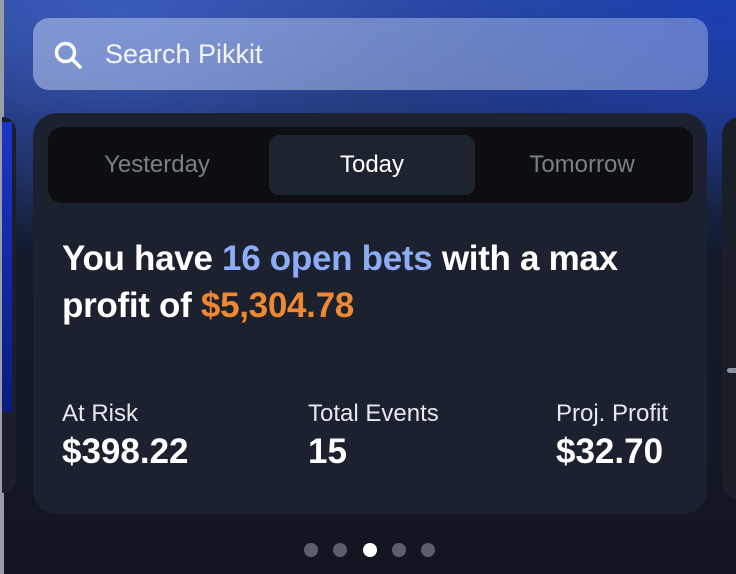 The height and width of the screenshot is (574, 736). Describe the element at coordinates (68, 55) in the screenshot. I see `search-icon` at that location.